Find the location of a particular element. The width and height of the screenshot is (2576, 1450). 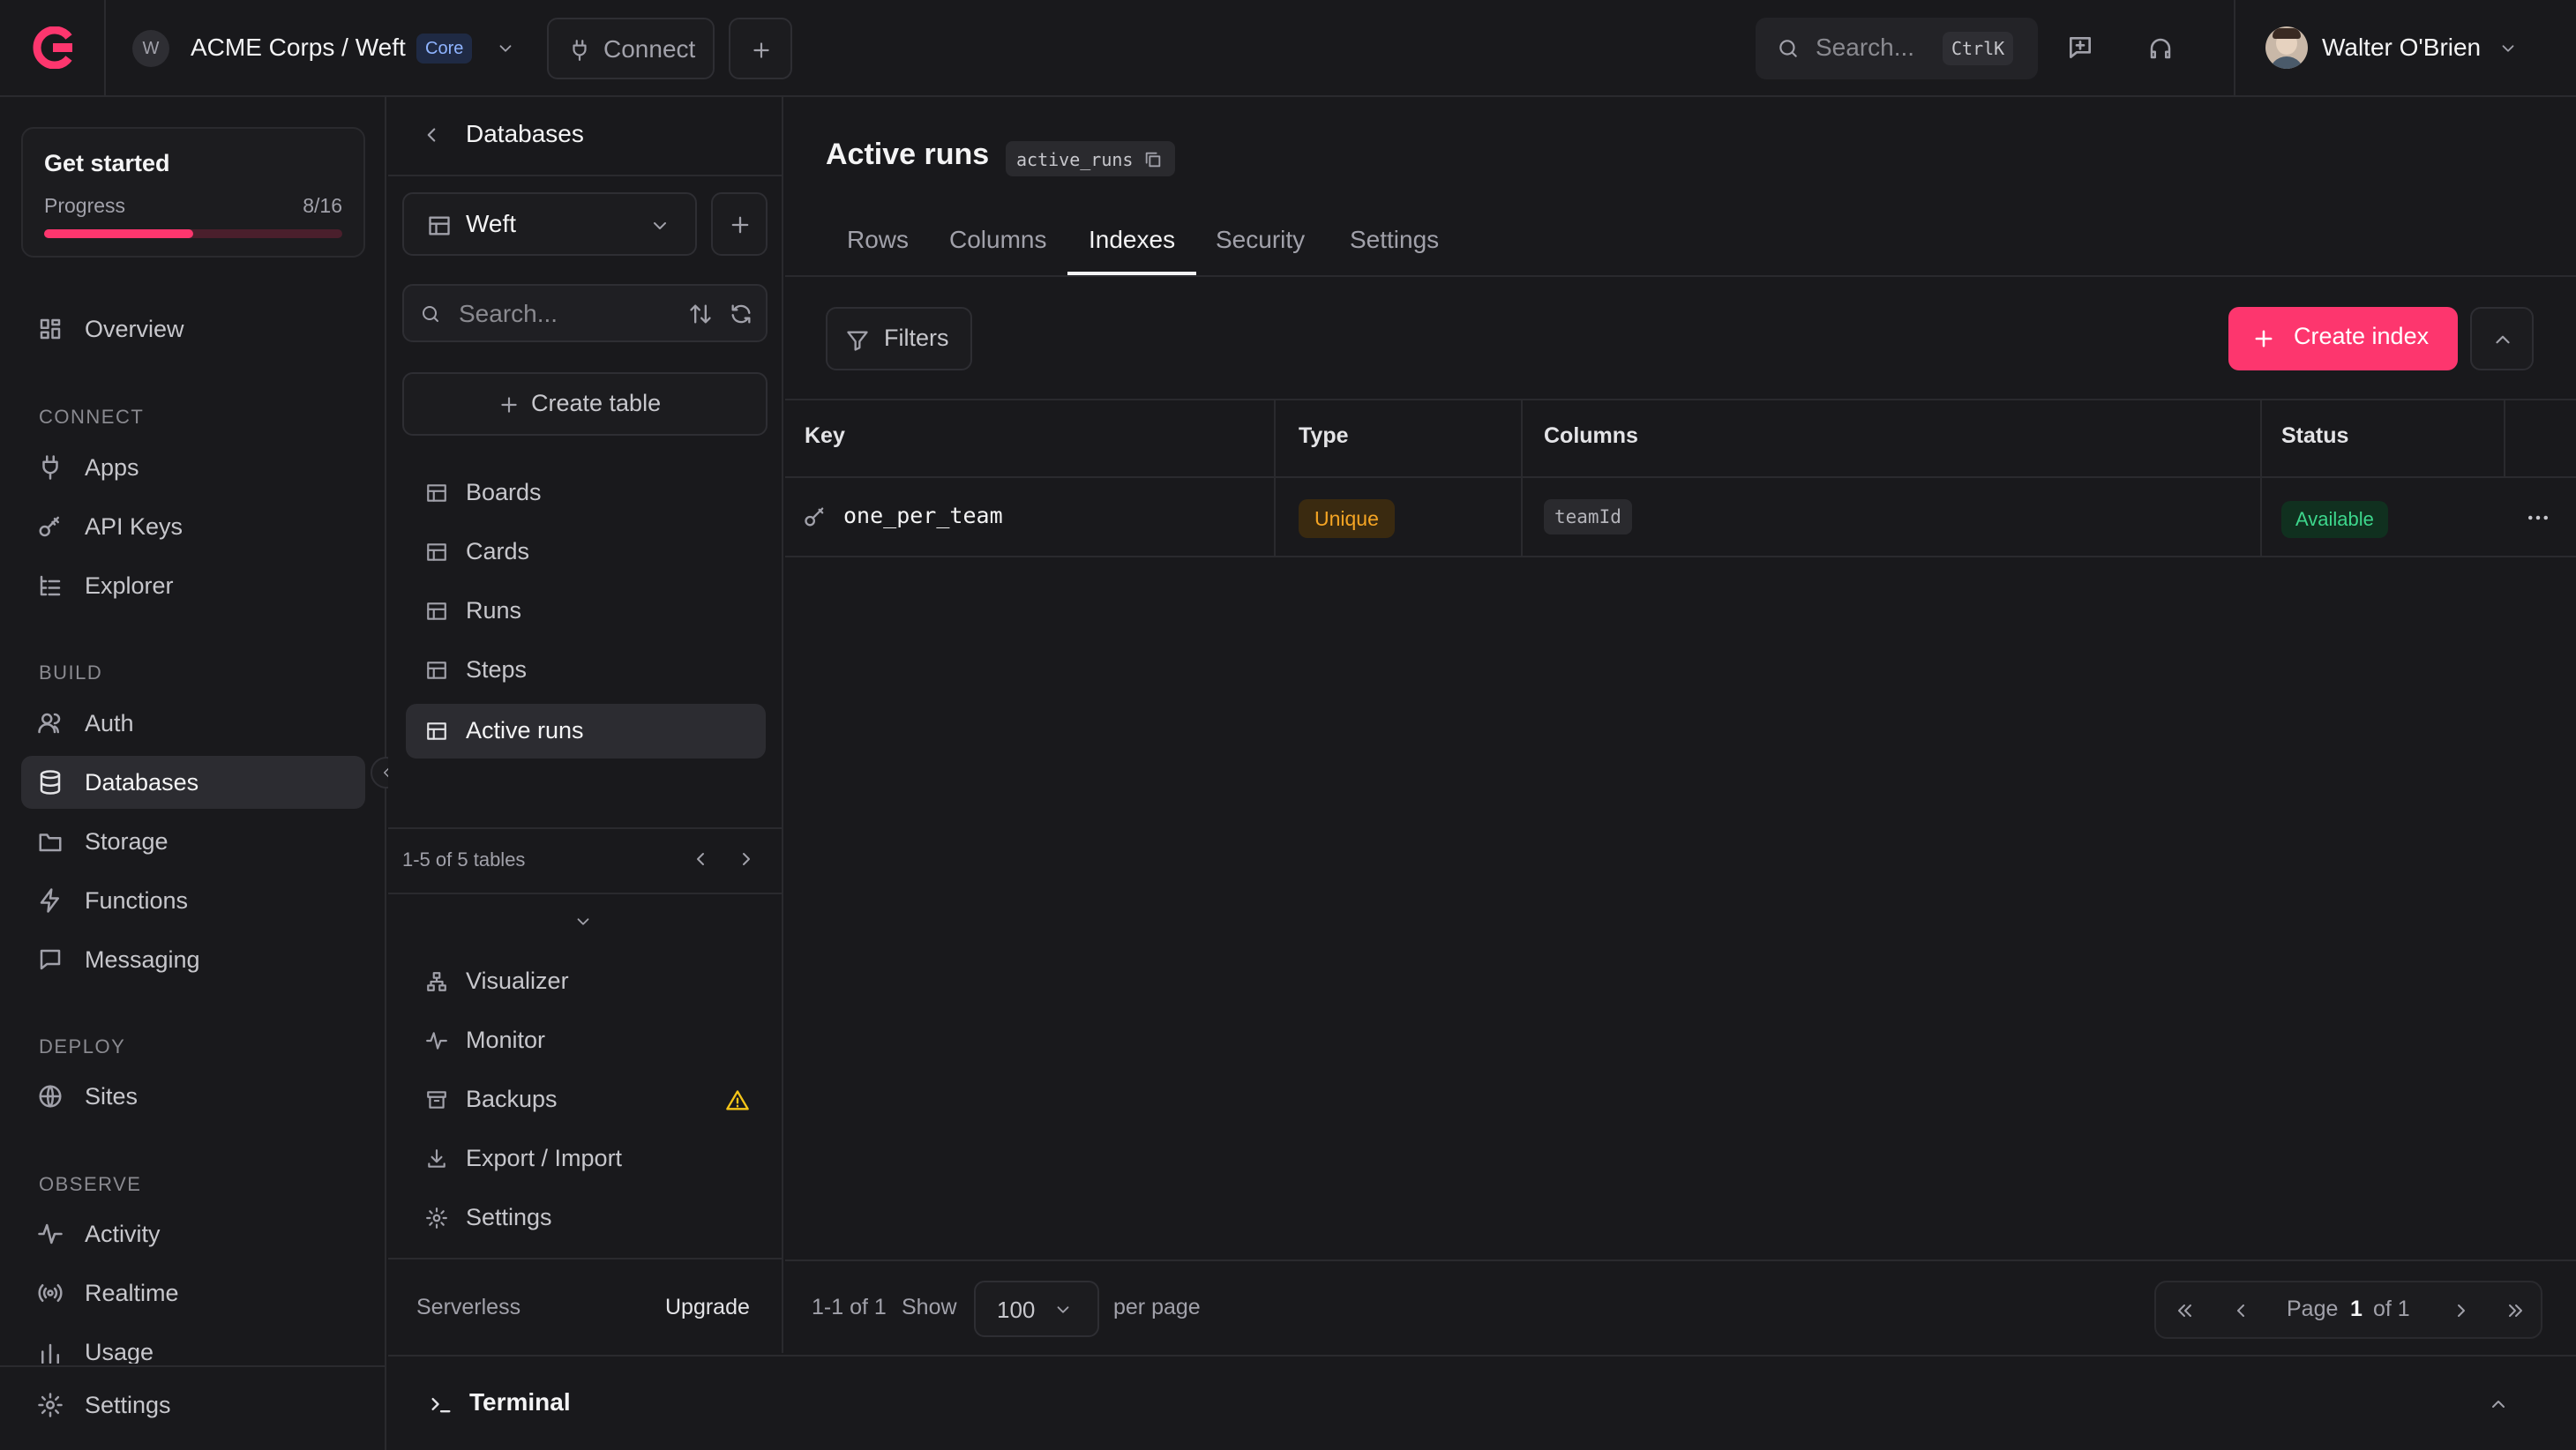

user-menu: Walter O'Brien is located at coordinates (2397, 48).